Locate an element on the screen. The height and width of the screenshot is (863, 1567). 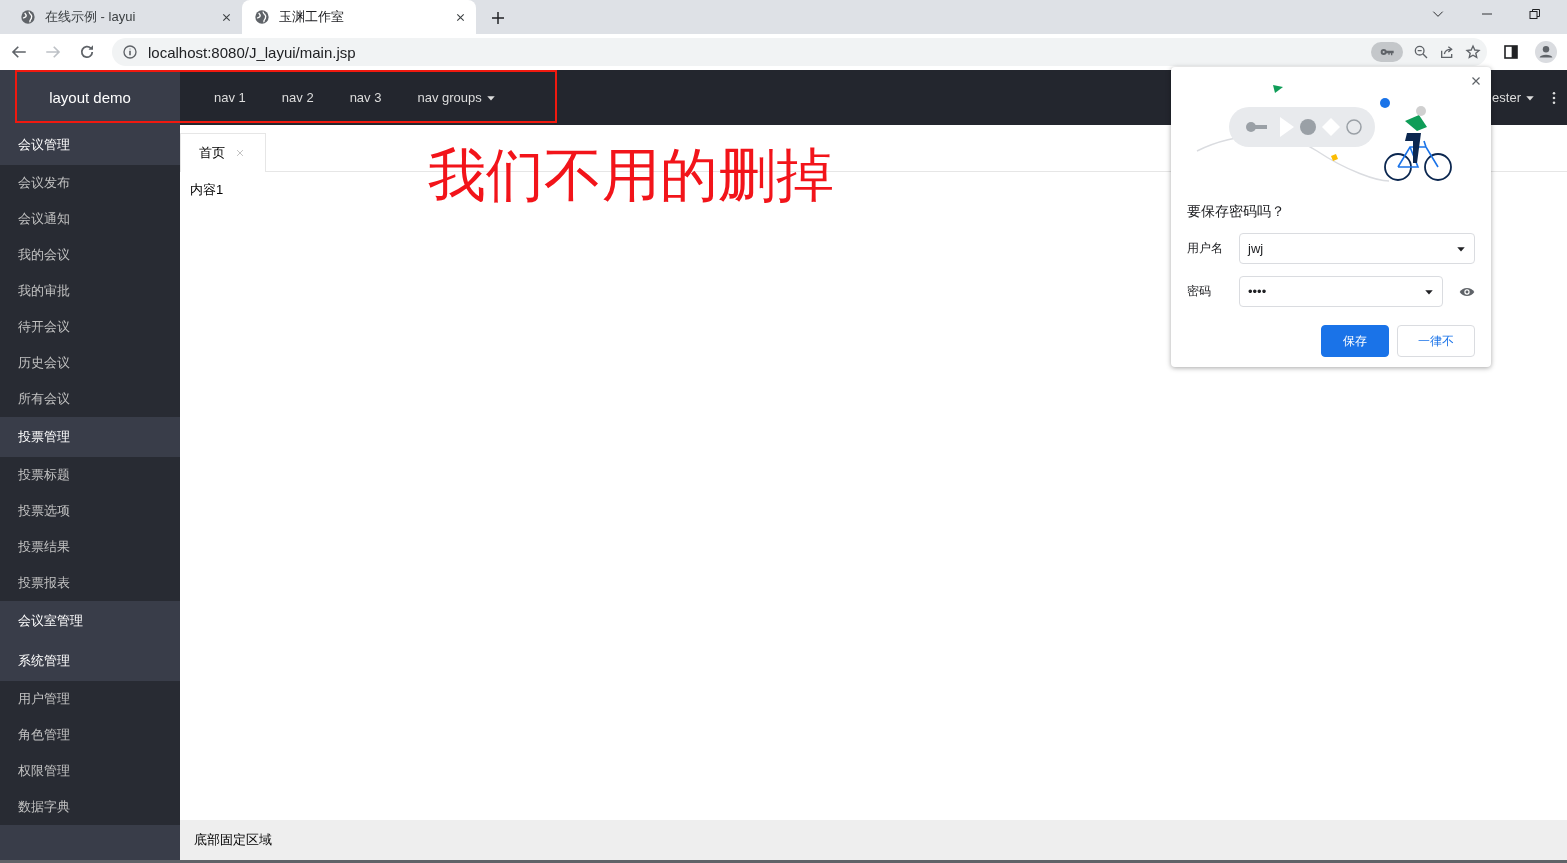
new-tab-icon is located at coordinates (498, 18).